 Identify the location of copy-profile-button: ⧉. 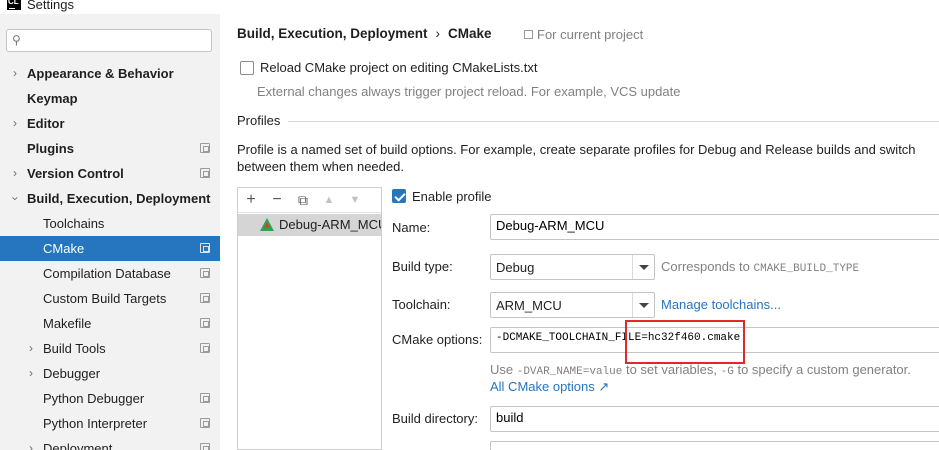
(303, 200).